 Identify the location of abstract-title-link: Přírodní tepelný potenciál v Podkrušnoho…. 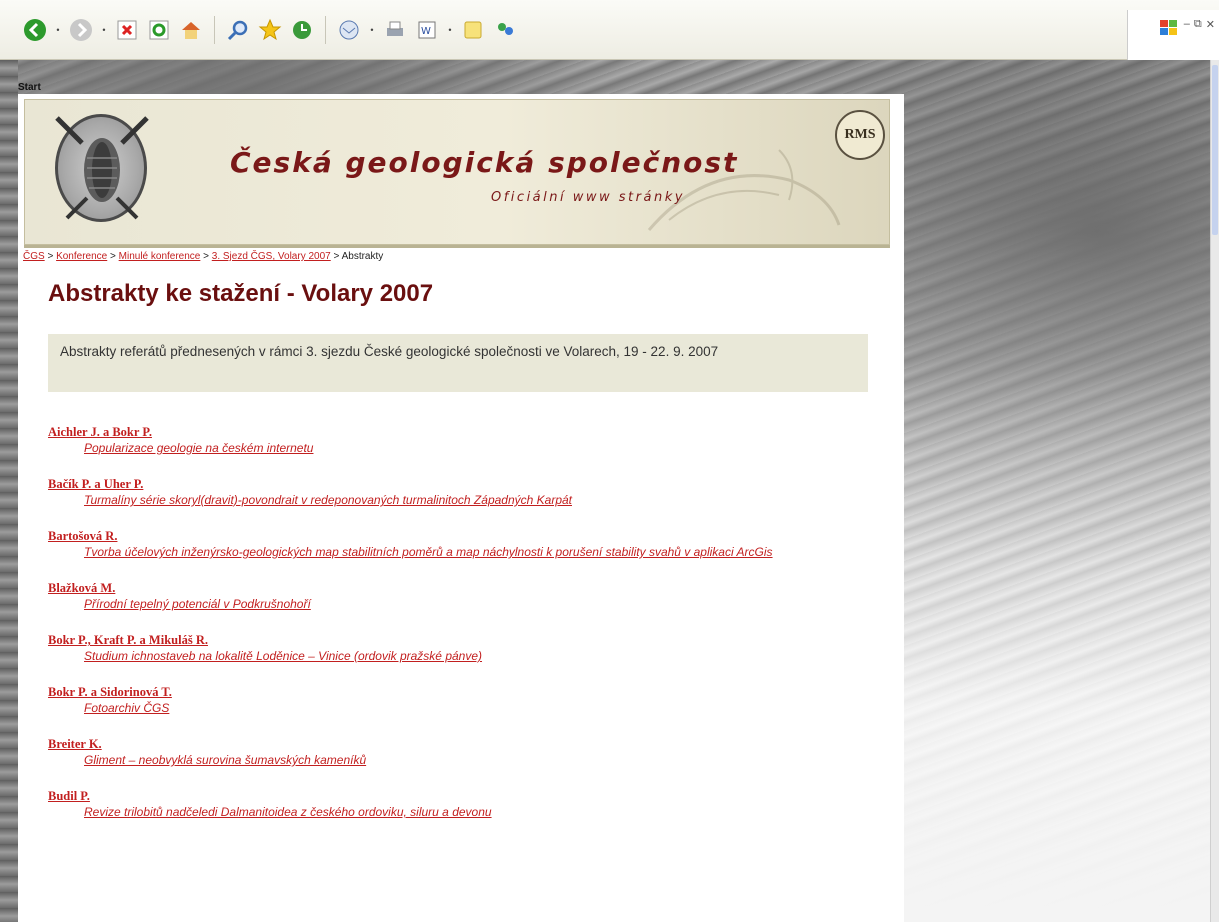
(481, 604).